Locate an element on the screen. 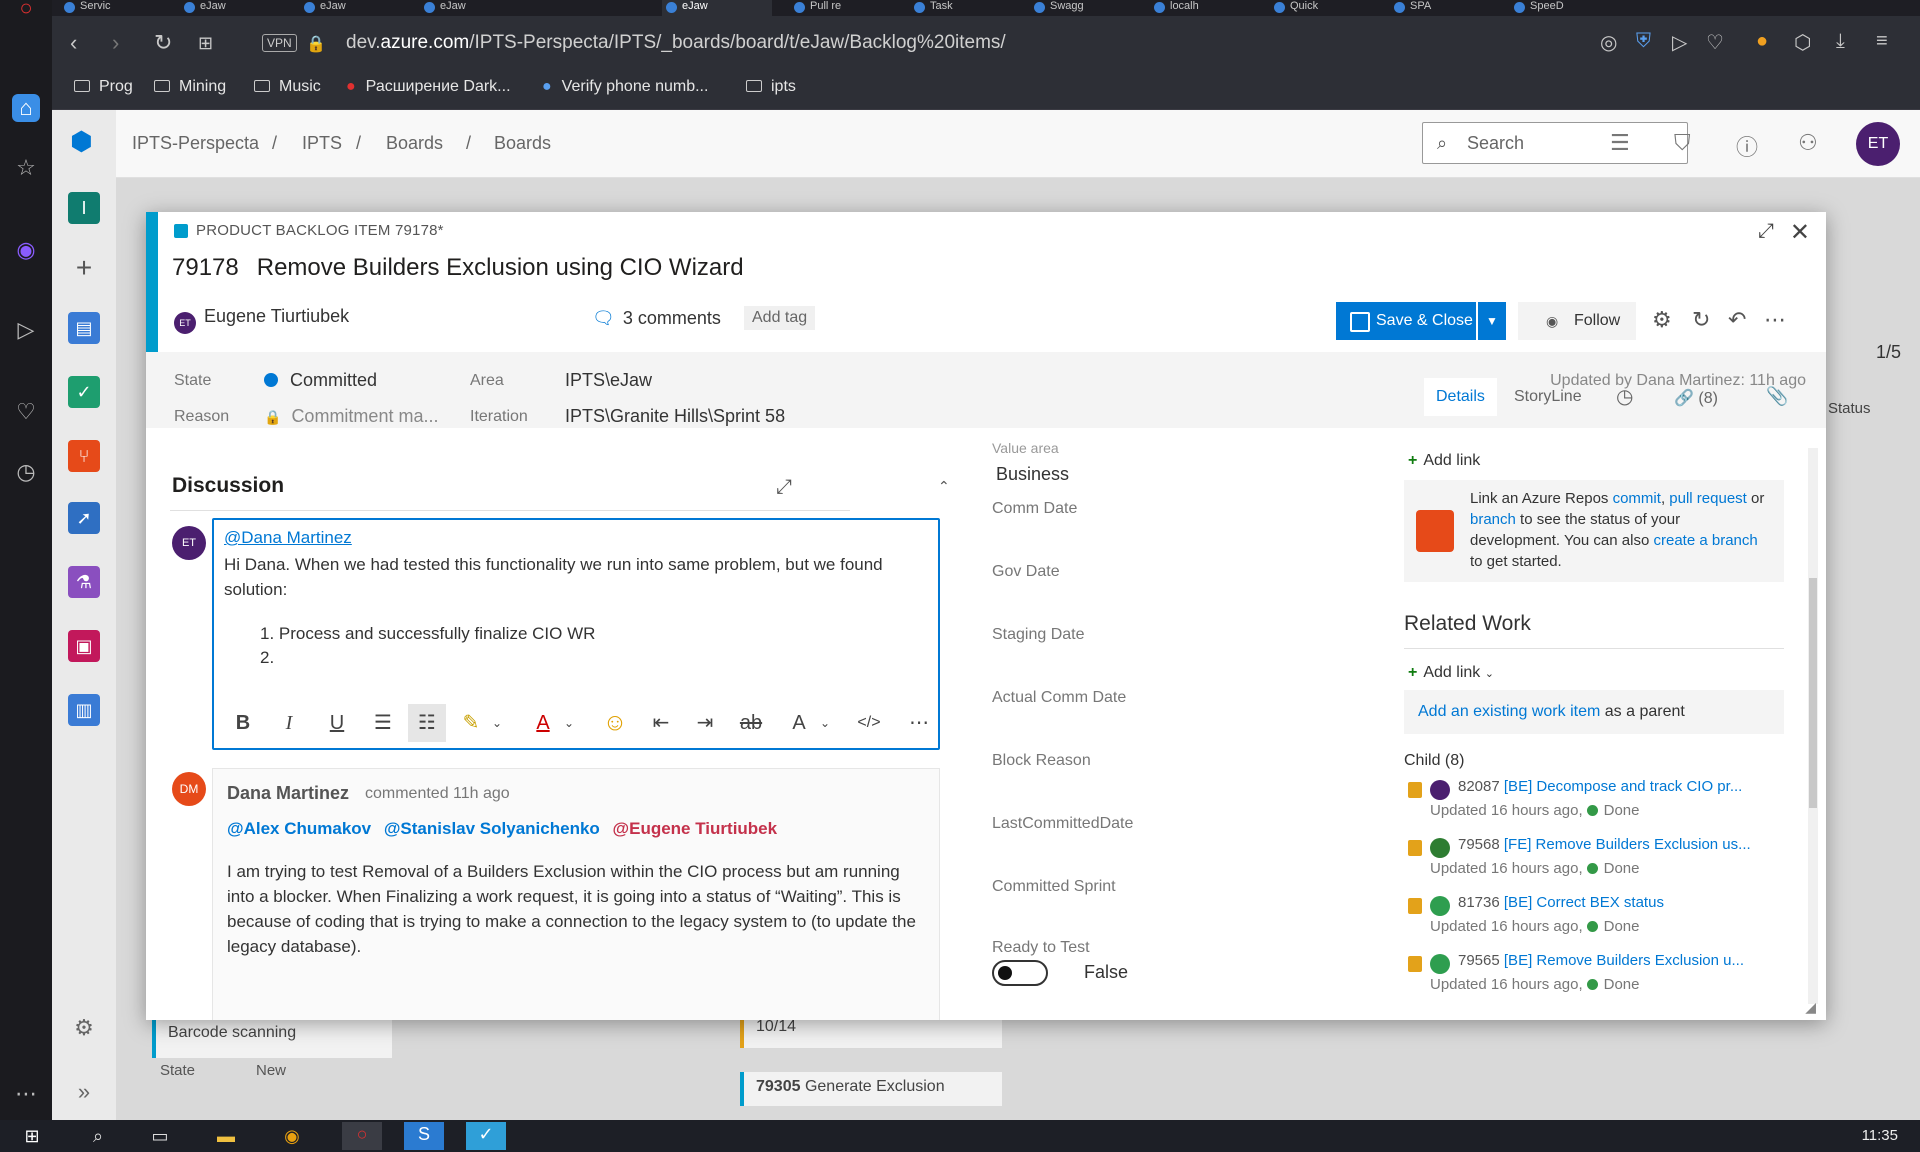 This screenshot has width=1920, height=1152. more-actions-icon: ⋯ is located at coordinates (1775, 320).